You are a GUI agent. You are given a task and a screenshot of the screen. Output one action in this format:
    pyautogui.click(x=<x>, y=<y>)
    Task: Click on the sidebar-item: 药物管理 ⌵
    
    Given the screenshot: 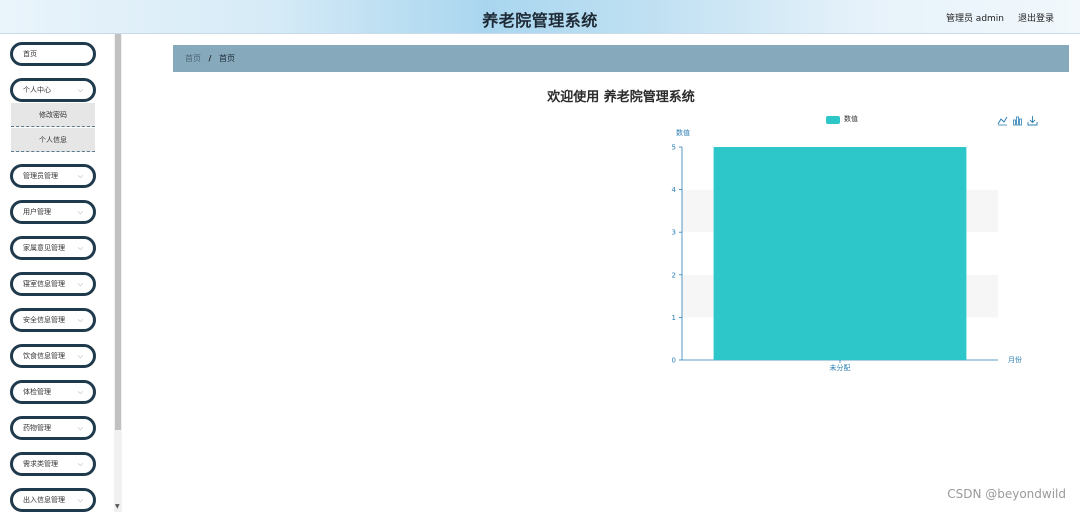 What is the action you would take?
    pyautogui.click(x=53, y=428)
    